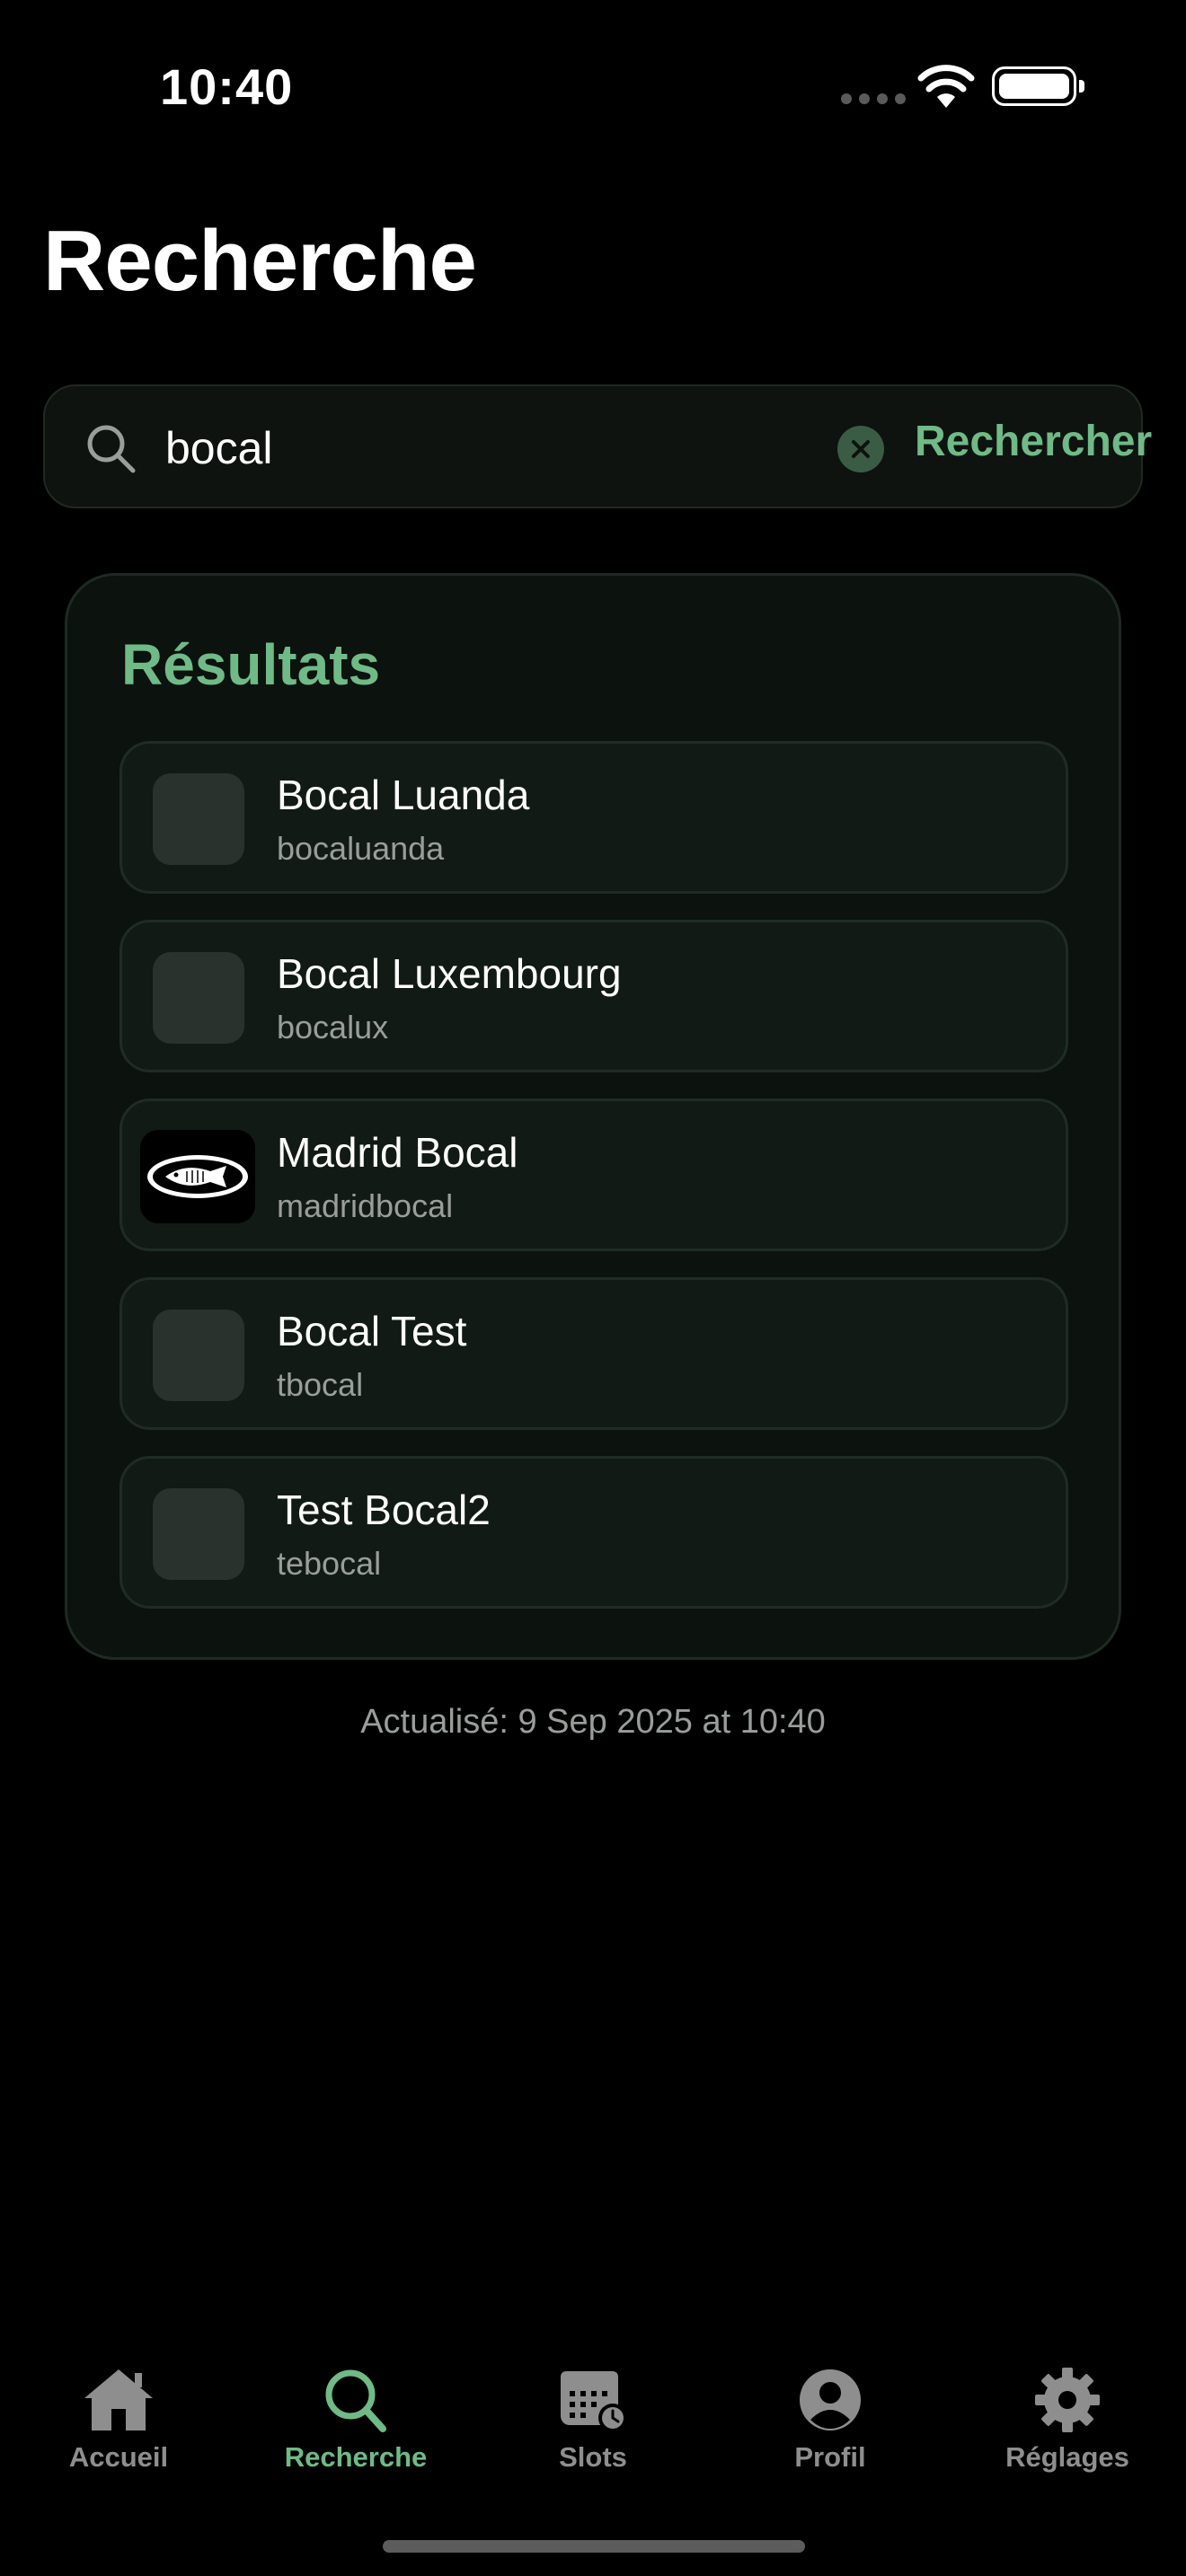 This screenshot has width=1186, height=2576. I want to click on bocal-logo, so click(197, 1176).